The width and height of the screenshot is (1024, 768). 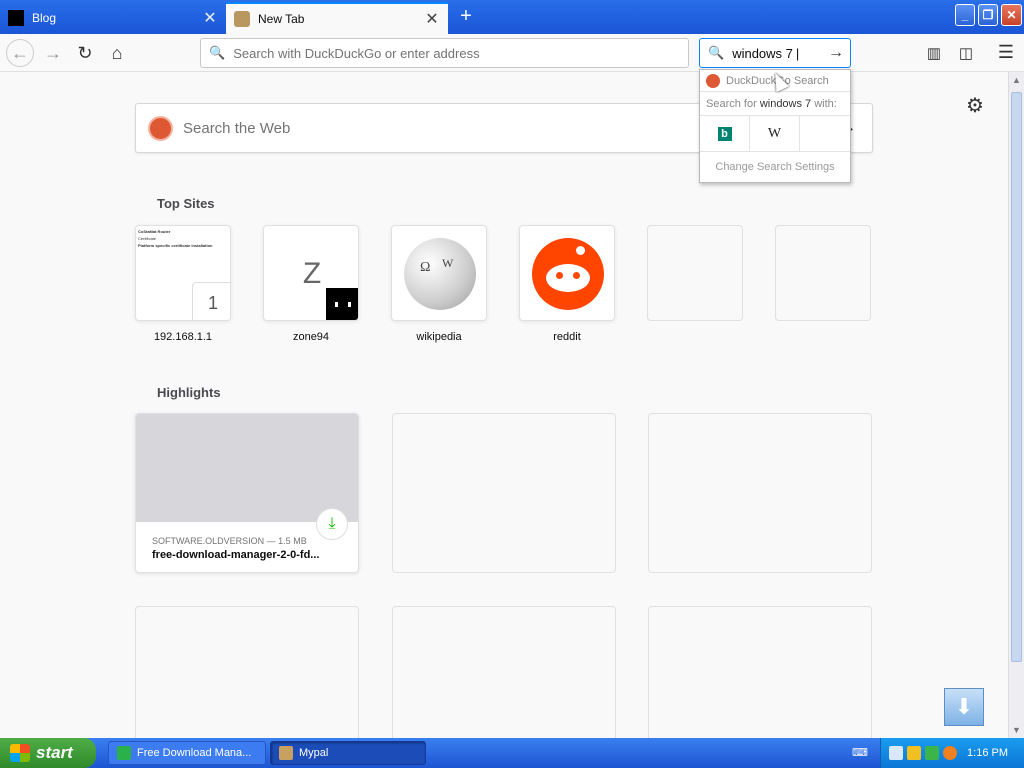 I want to click on tab-blog: Blog ✕, so click(x=113, y=18).